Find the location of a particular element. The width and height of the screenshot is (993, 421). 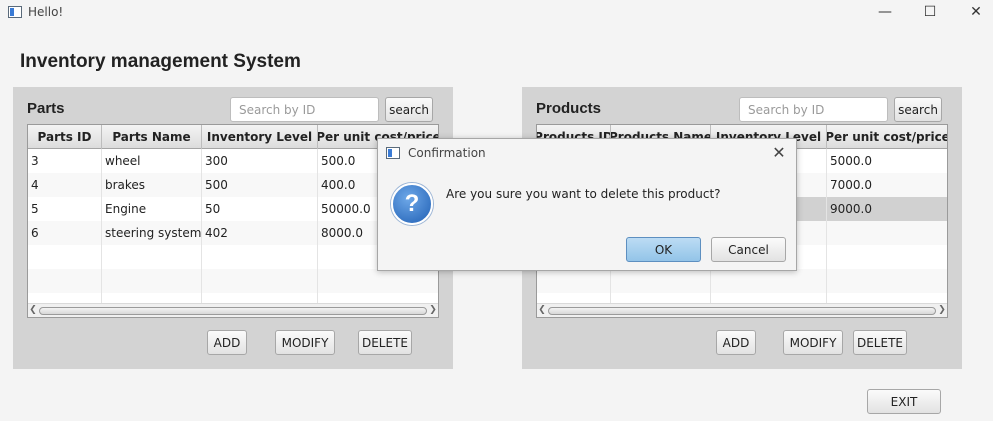

close-window-icon: ✕ is located at coordinates (976, 12).